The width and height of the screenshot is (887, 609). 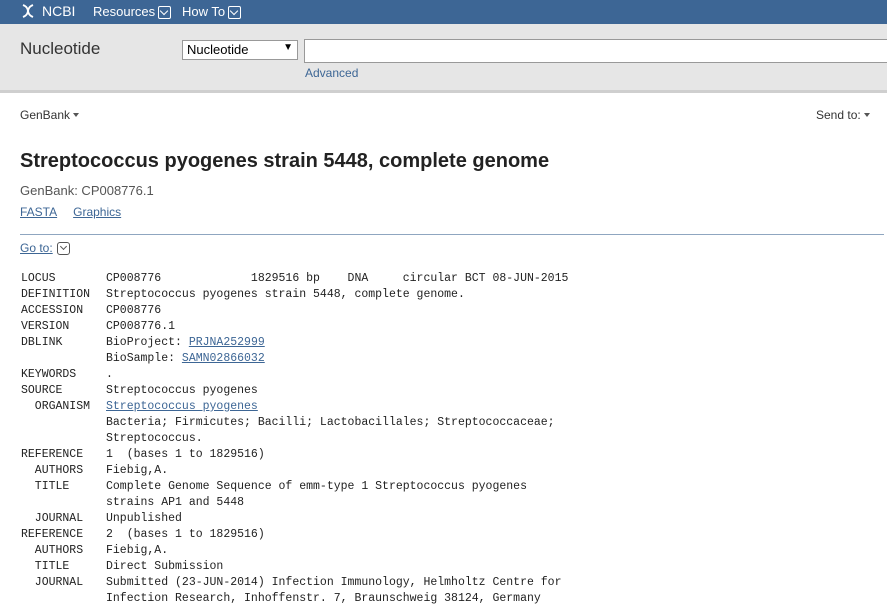 I want to click on flatfile-value: BioSample:, so click(x=144, y=358).